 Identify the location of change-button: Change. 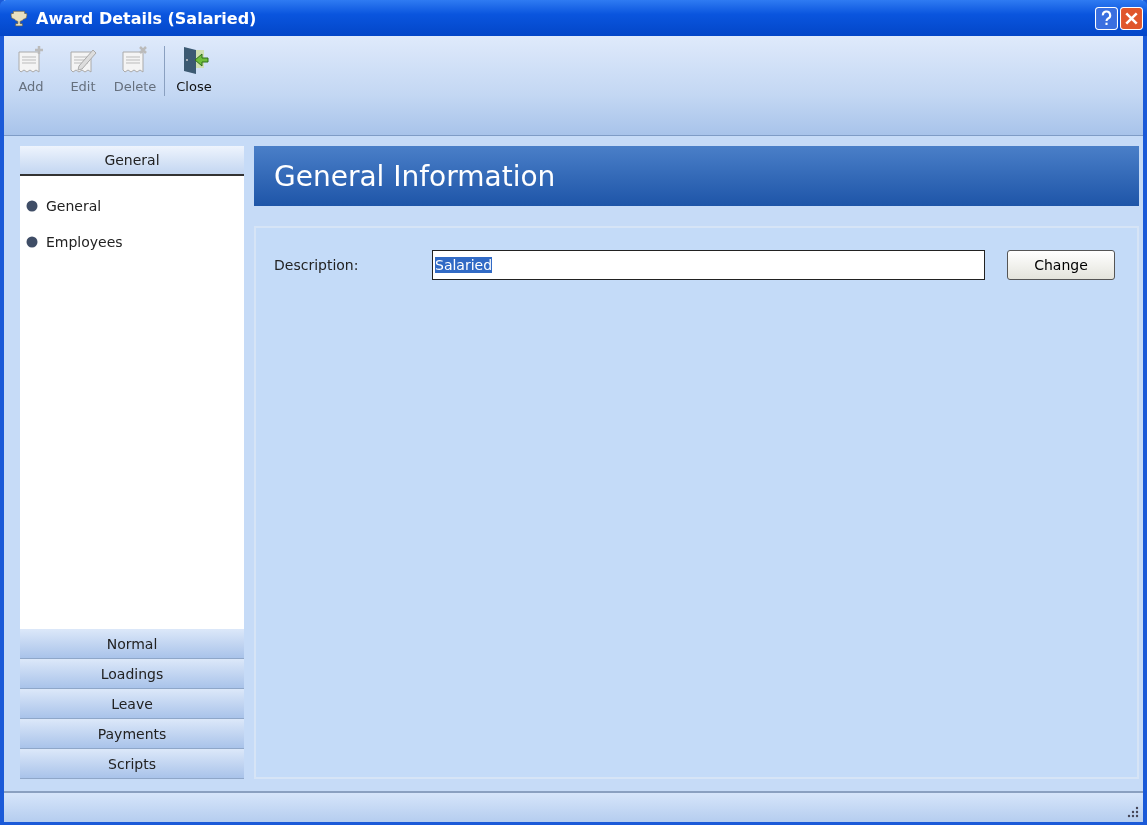
(1061, 265).